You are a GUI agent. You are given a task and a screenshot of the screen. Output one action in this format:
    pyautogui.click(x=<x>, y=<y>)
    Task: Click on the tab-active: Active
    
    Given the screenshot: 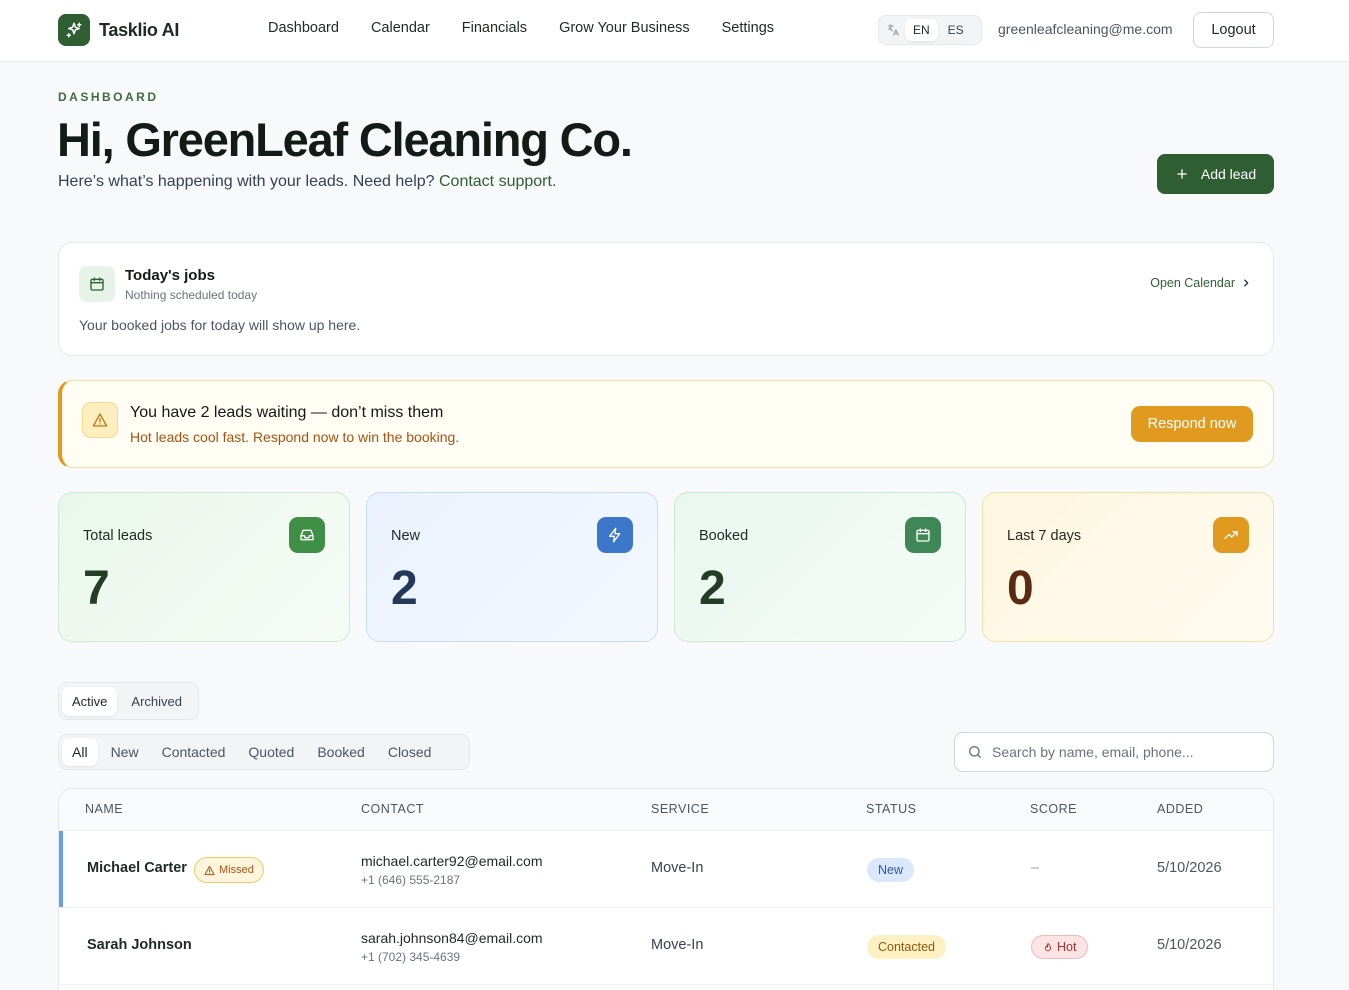 What is the action you would take?
    pyautogui.click(x=90, y=701)
    